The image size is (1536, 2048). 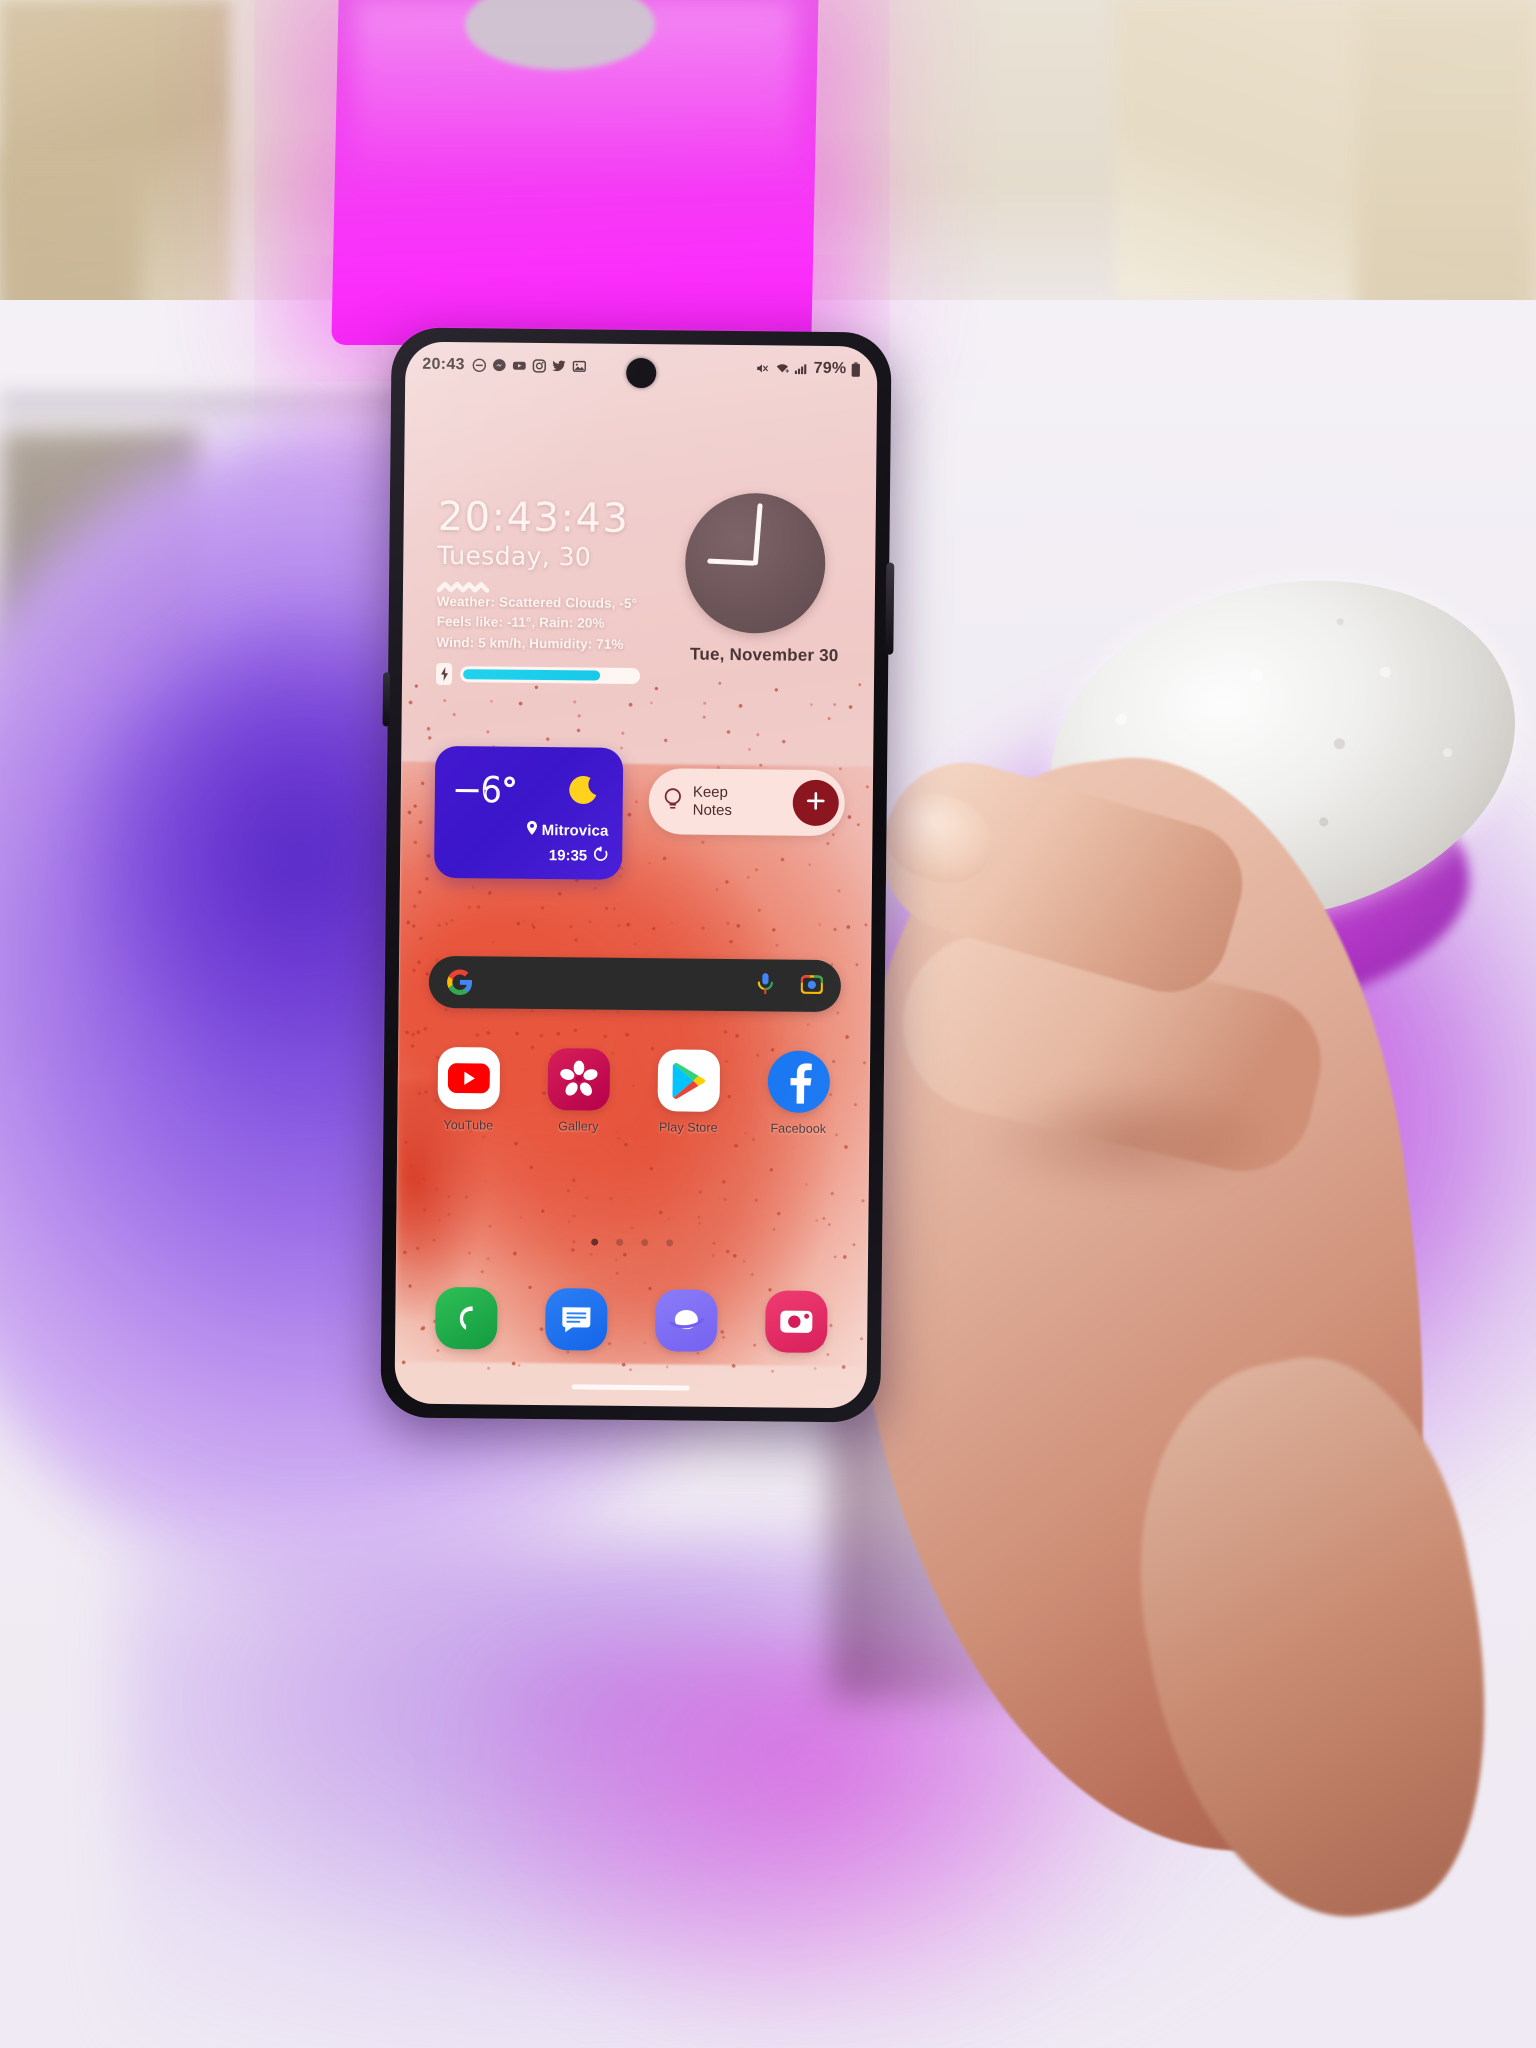 I want to click on widget-date: Tuesday, 30, so click(x=514, y=556).